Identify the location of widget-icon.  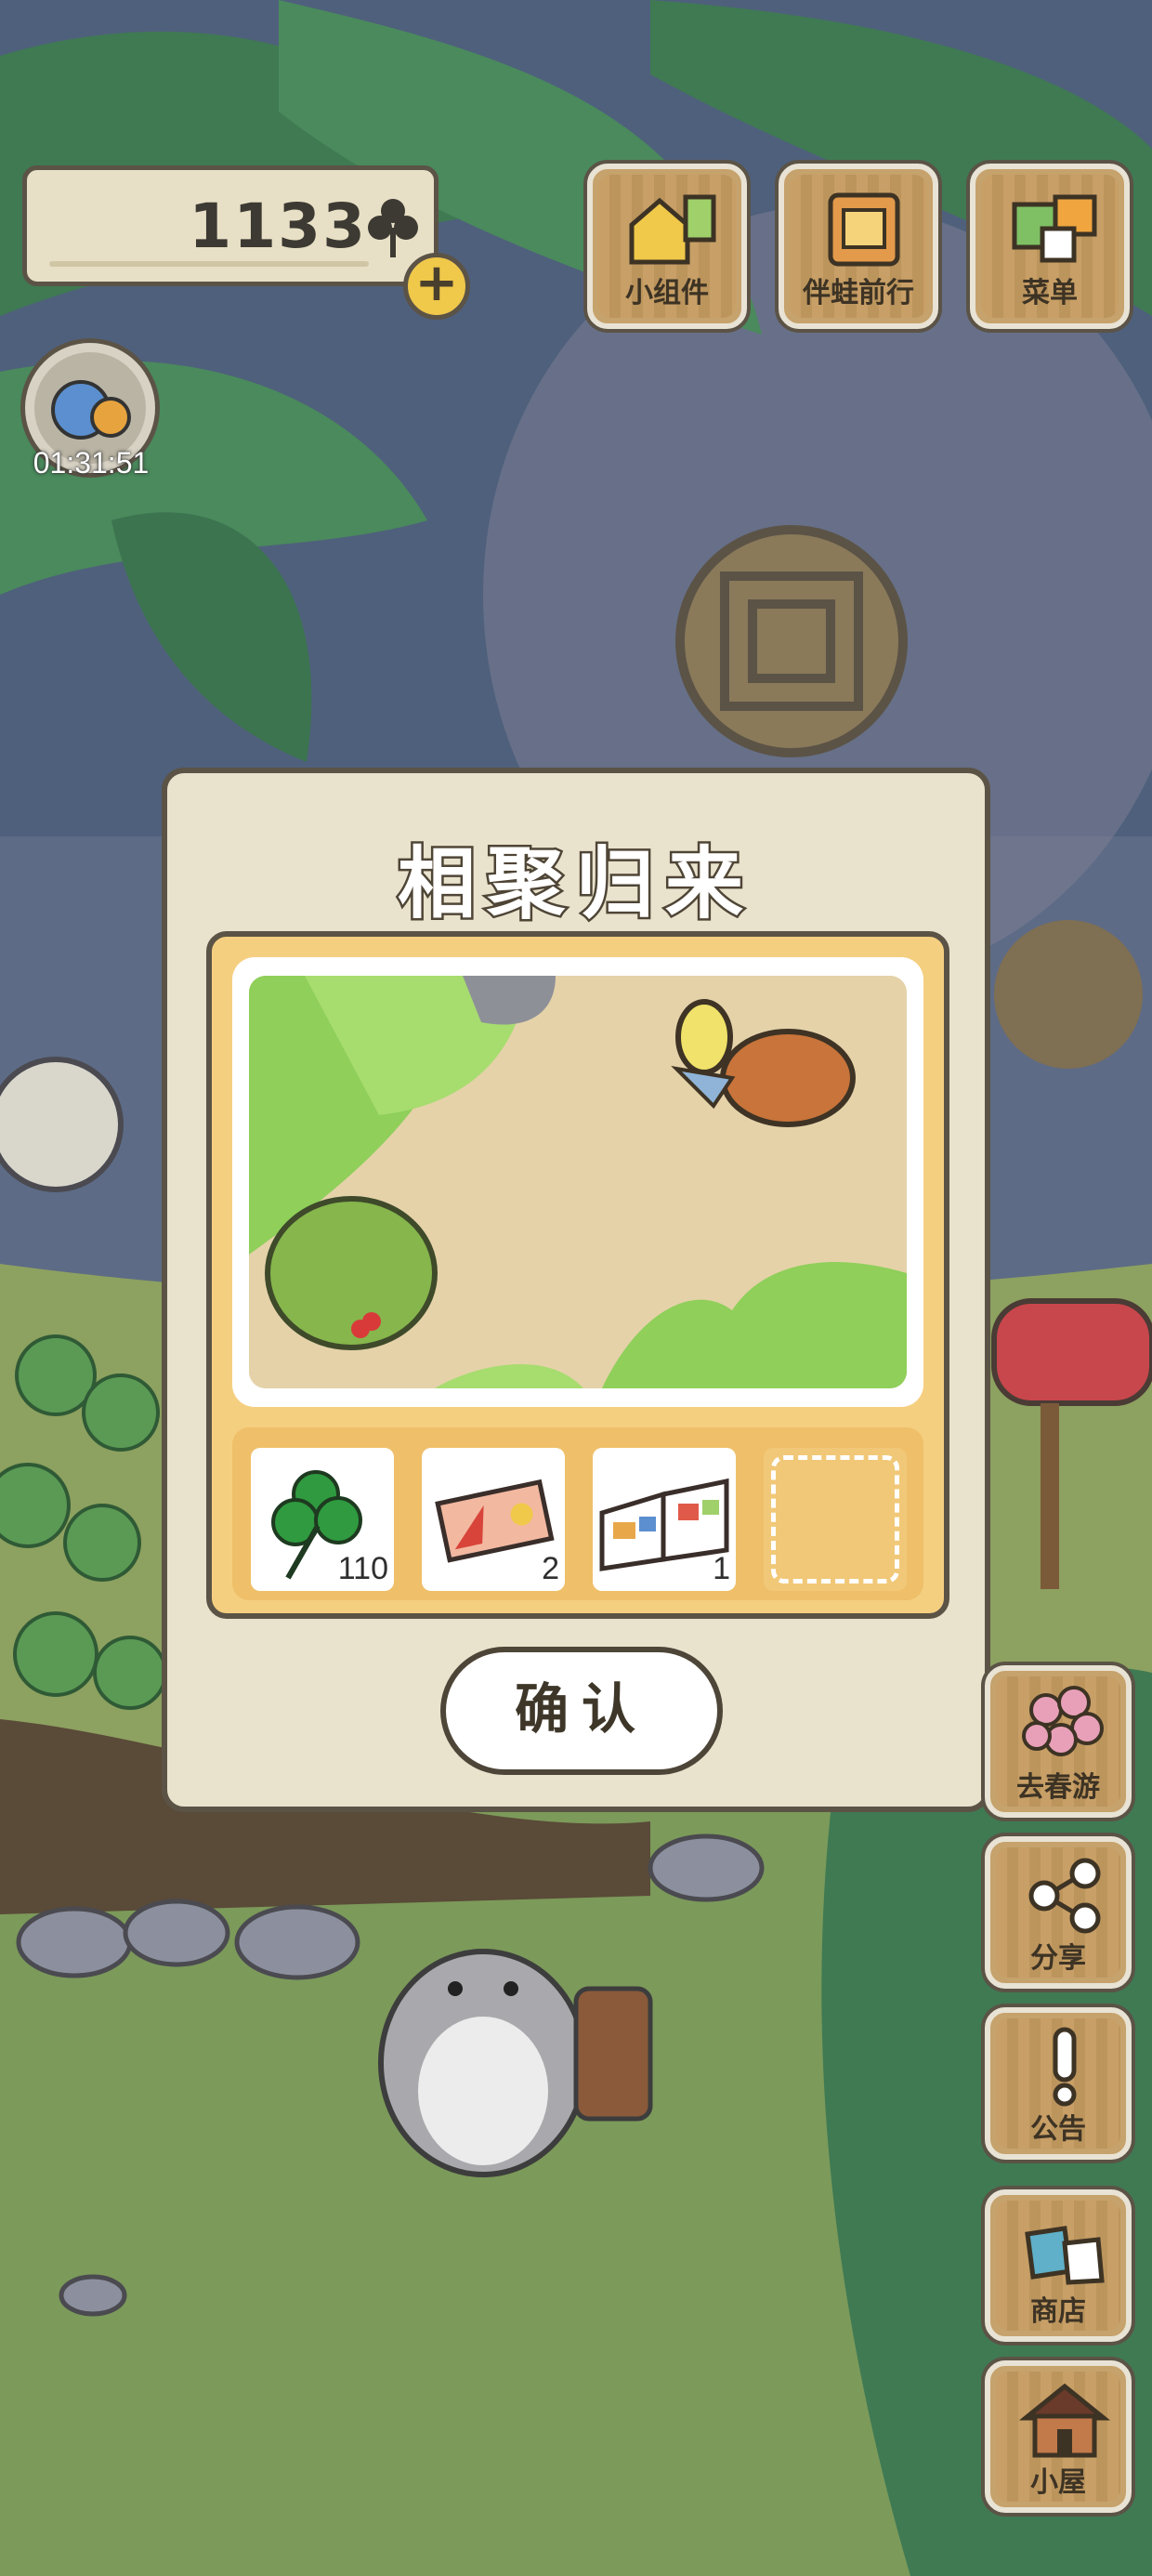
(672, 229).